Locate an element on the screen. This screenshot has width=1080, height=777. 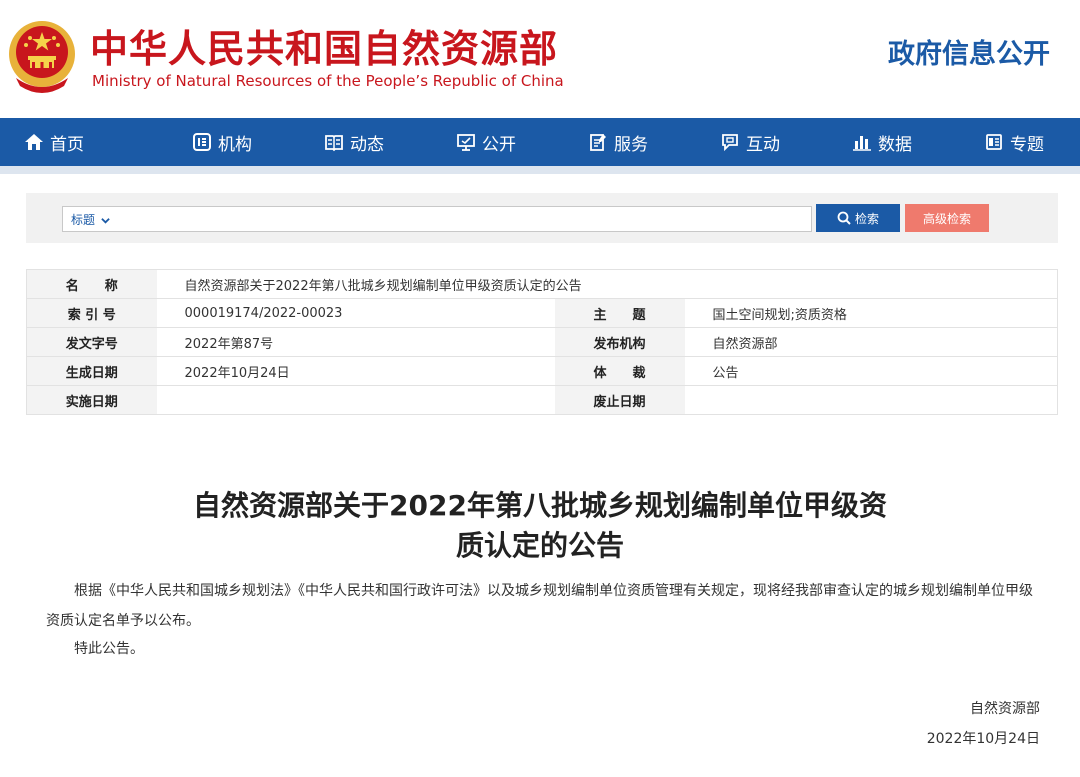
created-label: 生成日期 is located at coordinates (91, 371).